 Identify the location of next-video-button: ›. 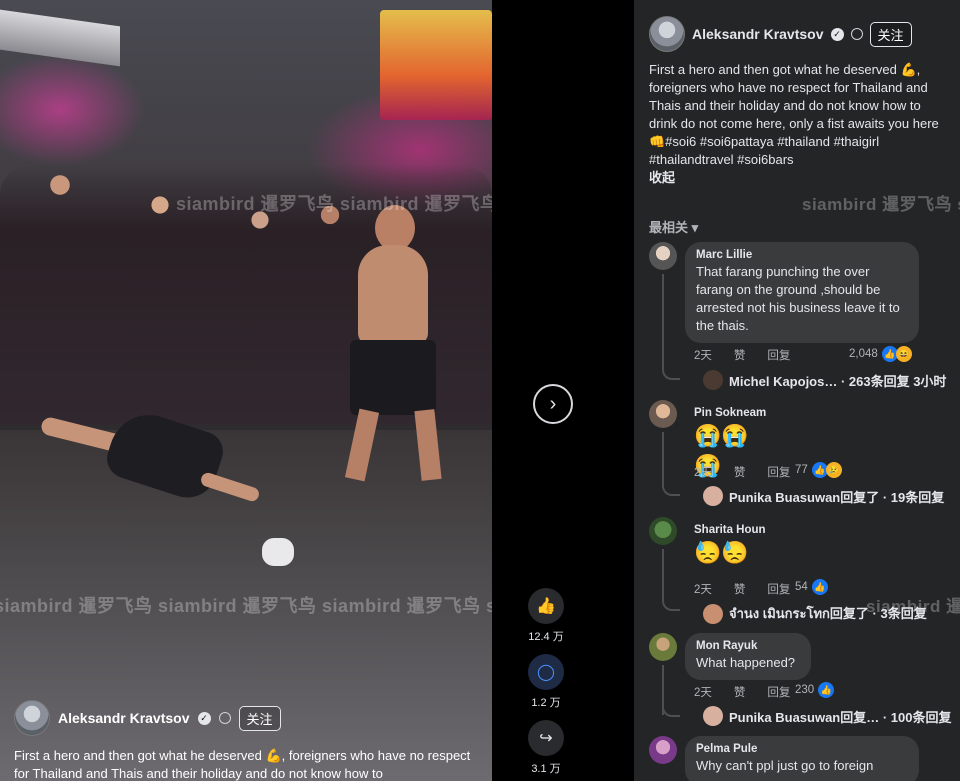
(553, 404).